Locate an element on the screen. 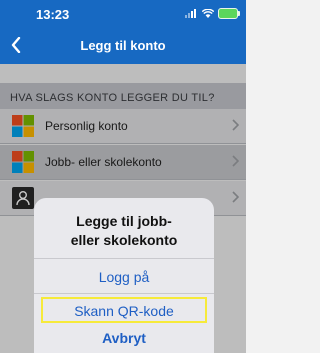 Image resolution: width=320 pixels, height=353 pixels. action-sheet-title: Legge til jobb- eller skolekonto is located at coordinates (124, 231).